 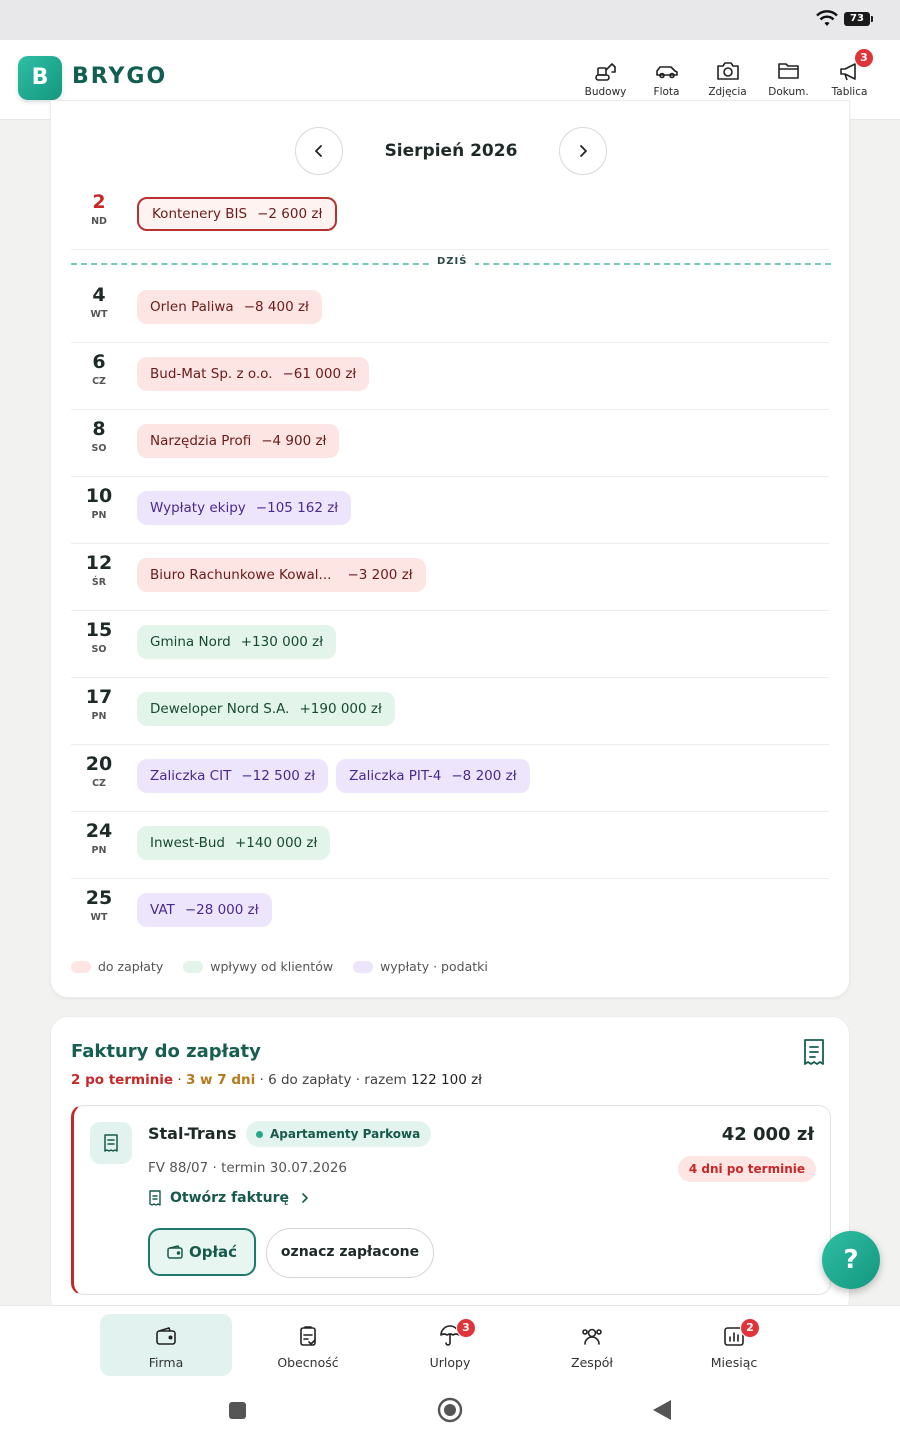 I want to click on payment-pill: VAT −28 000 zł, so click(x=204, y=910).